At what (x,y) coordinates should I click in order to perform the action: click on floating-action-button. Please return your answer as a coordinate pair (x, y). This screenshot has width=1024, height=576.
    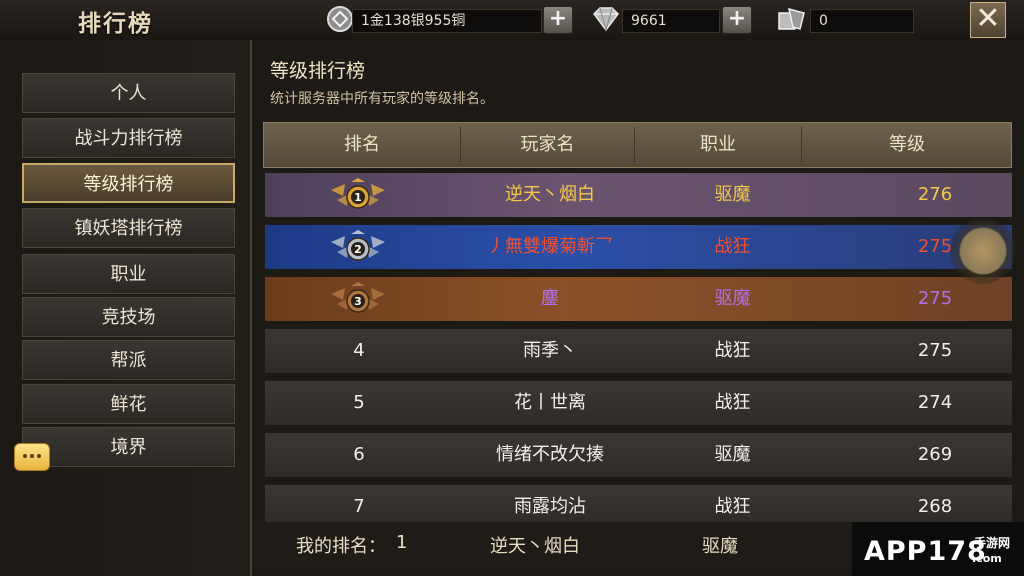
    Looking at the image, I should click on (983, 251).